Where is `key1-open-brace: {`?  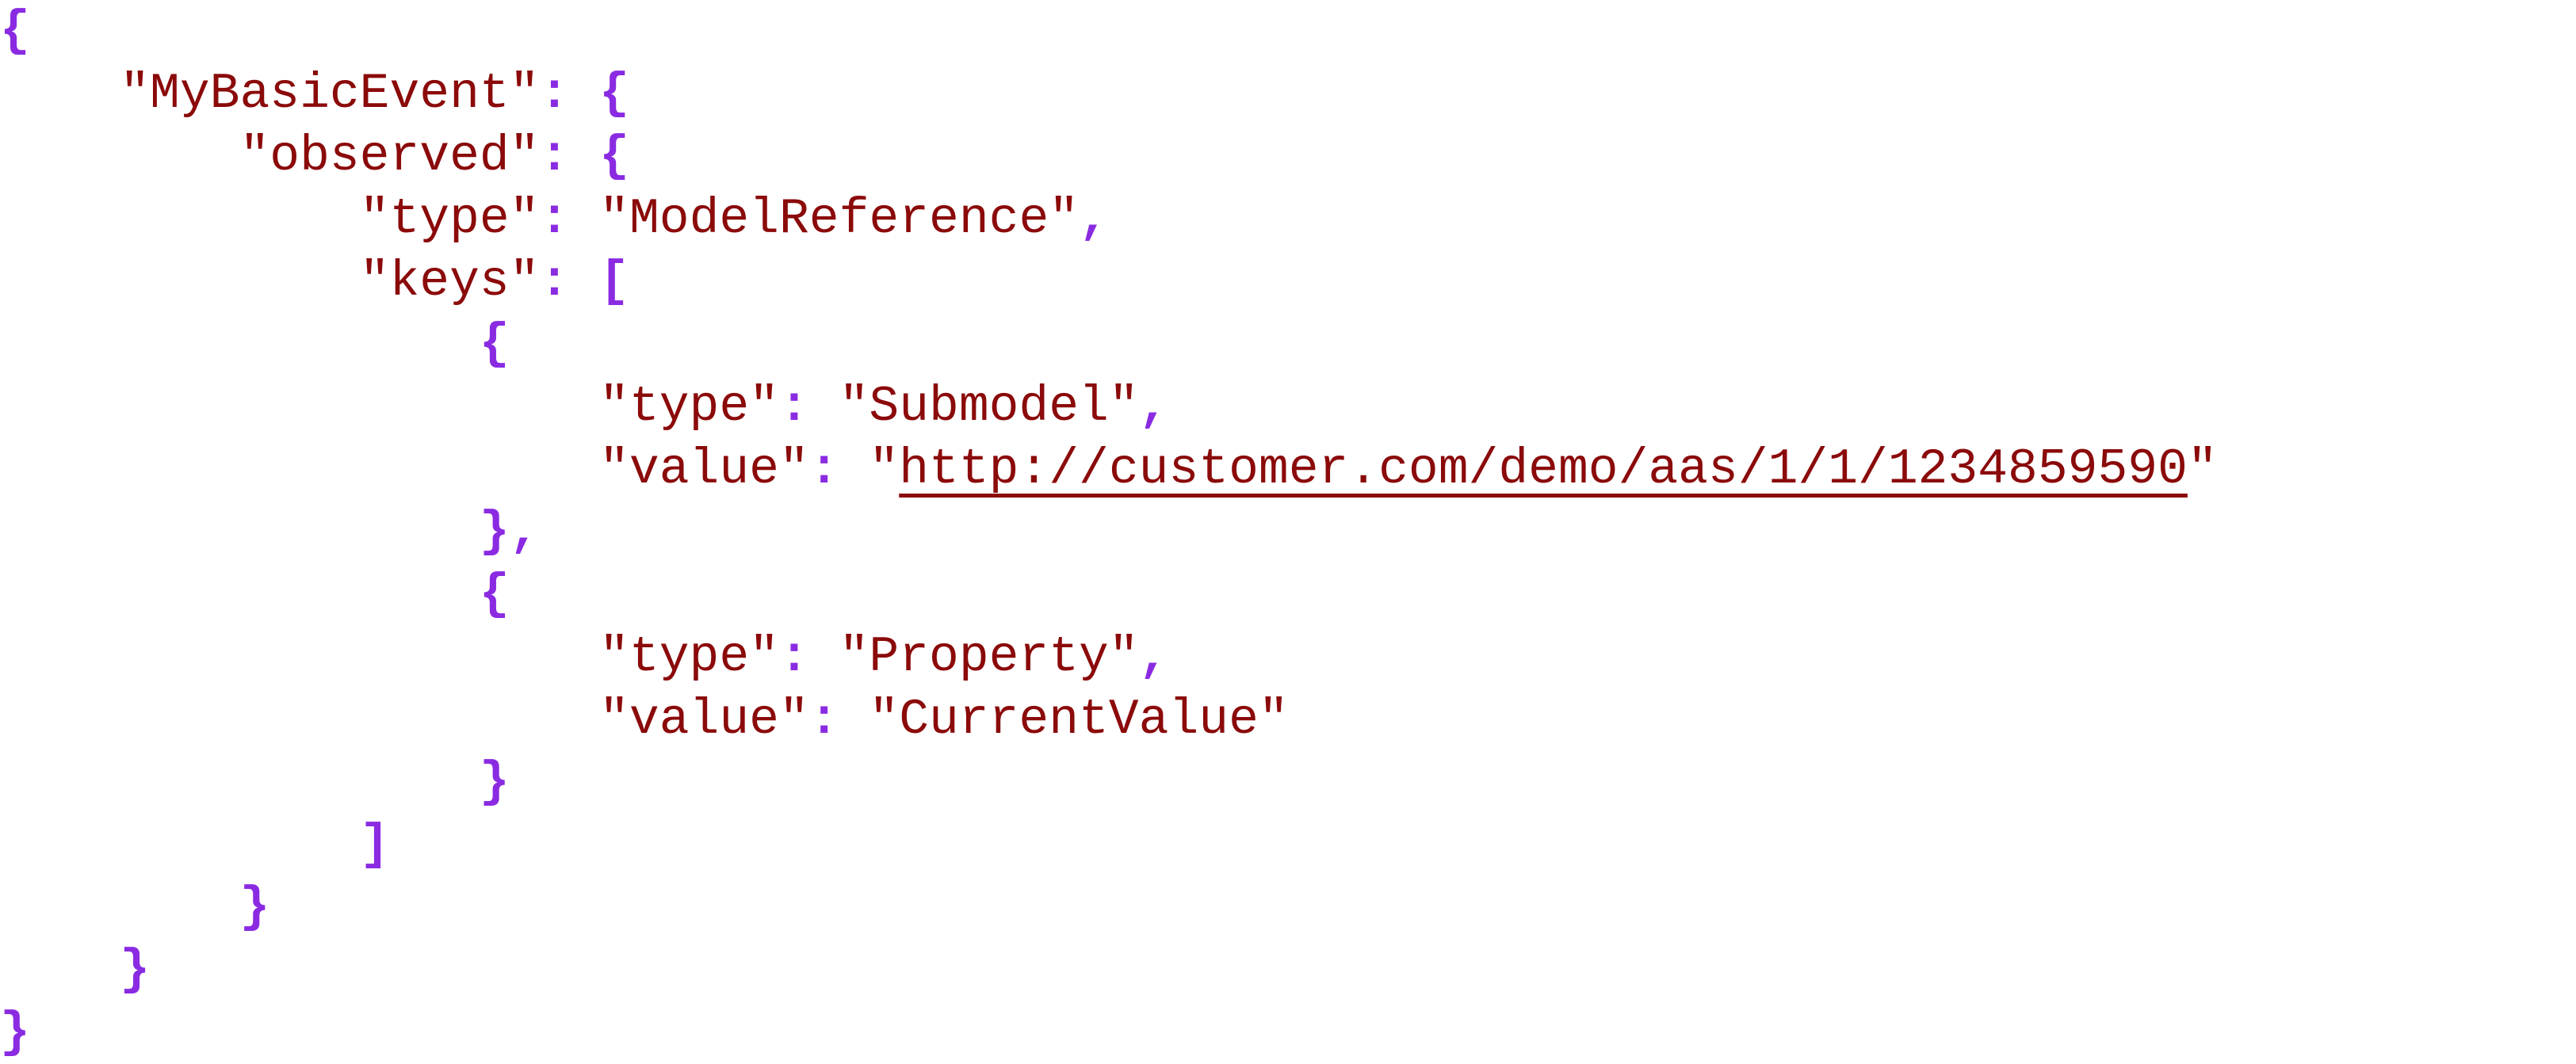
key1-open-brace: { is located at coordinates (494, 344).